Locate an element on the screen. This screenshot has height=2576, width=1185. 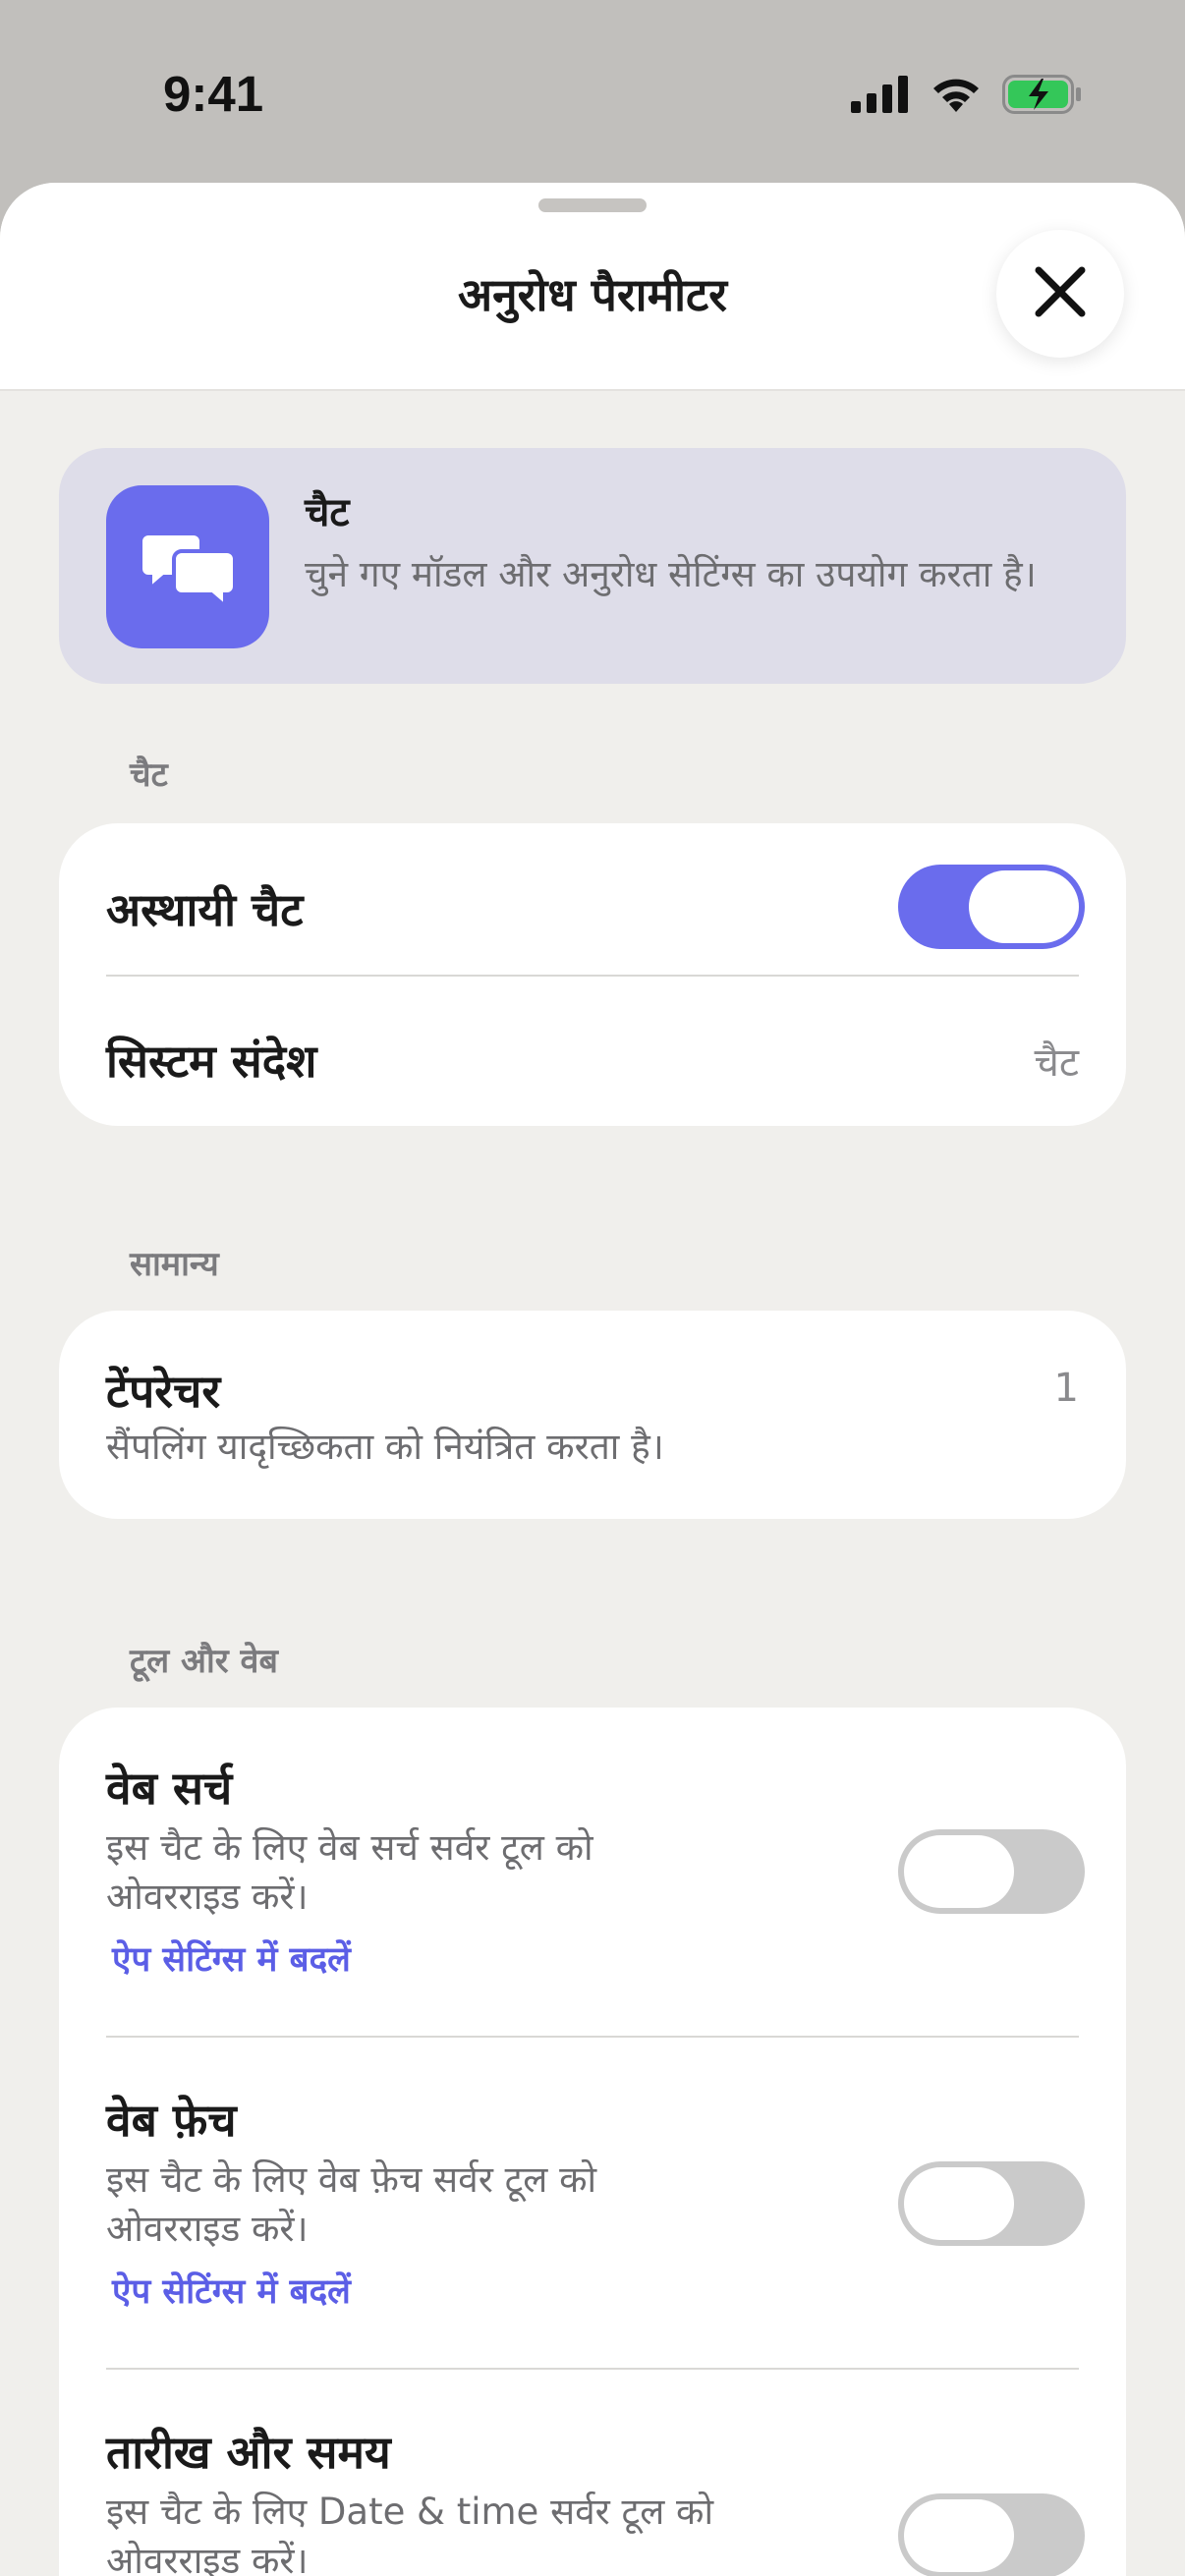
signal-icon is located at coordinates (881, 96).